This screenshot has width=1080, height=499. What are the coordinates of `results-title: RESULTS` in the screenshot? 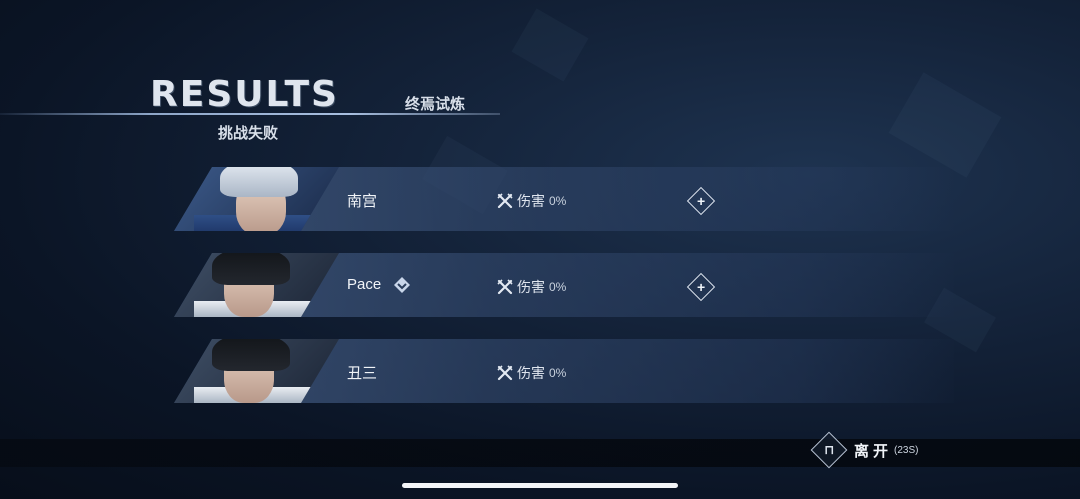 It's located at (244, 94).